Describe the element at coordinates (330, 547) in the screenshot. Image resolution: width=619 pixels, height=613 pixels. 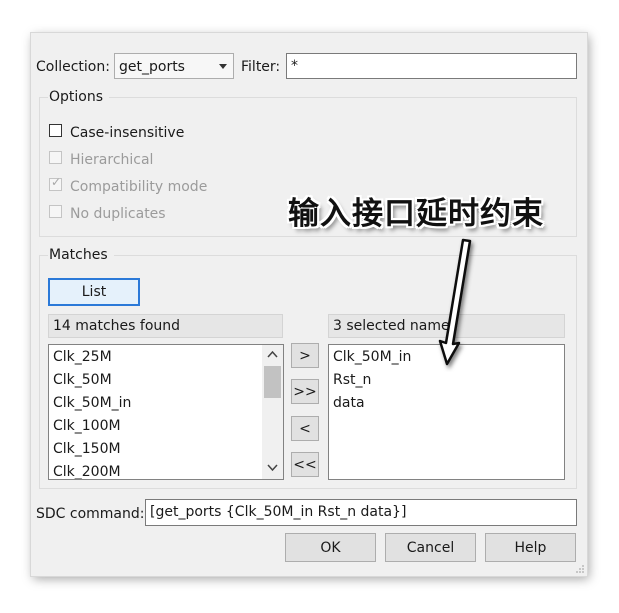
I see `ok-button: OK` at that location.